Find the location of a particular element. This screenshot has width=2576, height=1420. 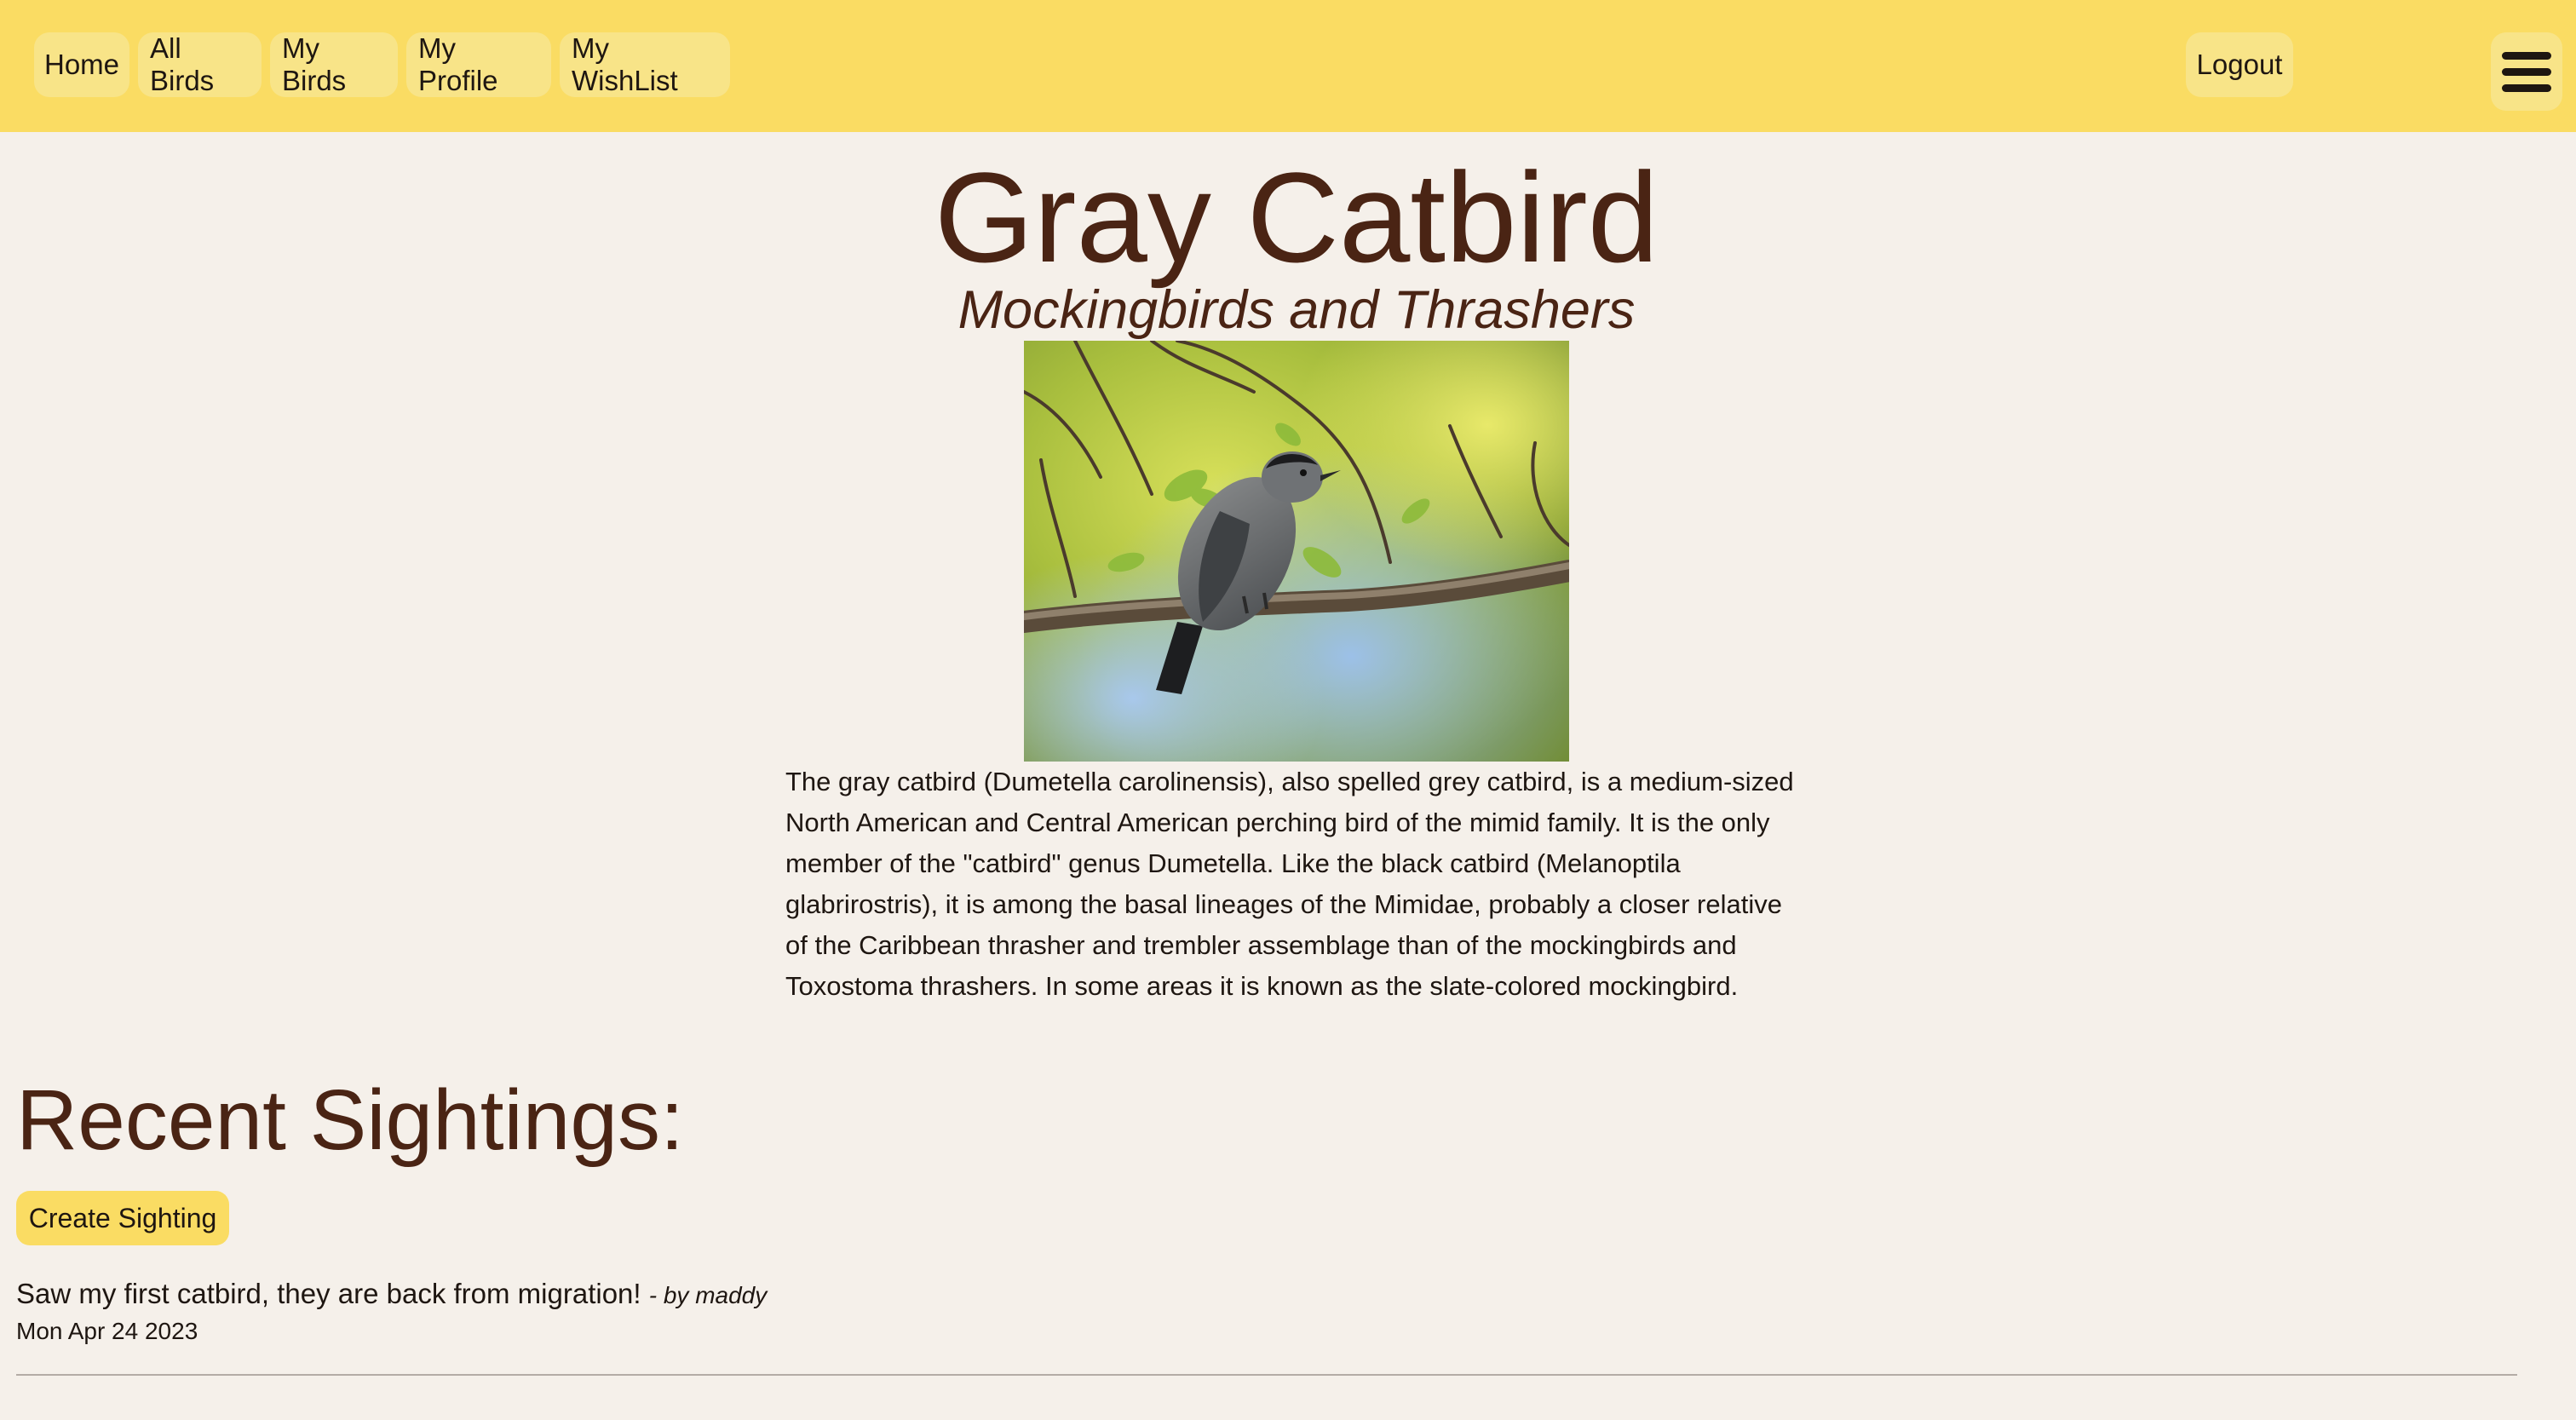

menu-bar-middle is located at coordinates (2527, 71).